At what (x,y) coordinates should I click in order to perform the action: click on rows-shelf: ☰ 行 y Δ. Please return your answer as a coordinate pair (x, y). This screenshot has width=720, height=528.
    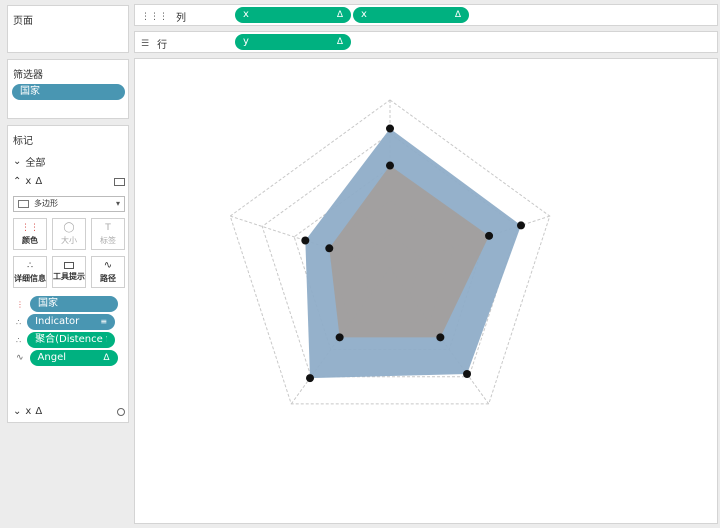
    Looking at the image, I should click on (426, 42).